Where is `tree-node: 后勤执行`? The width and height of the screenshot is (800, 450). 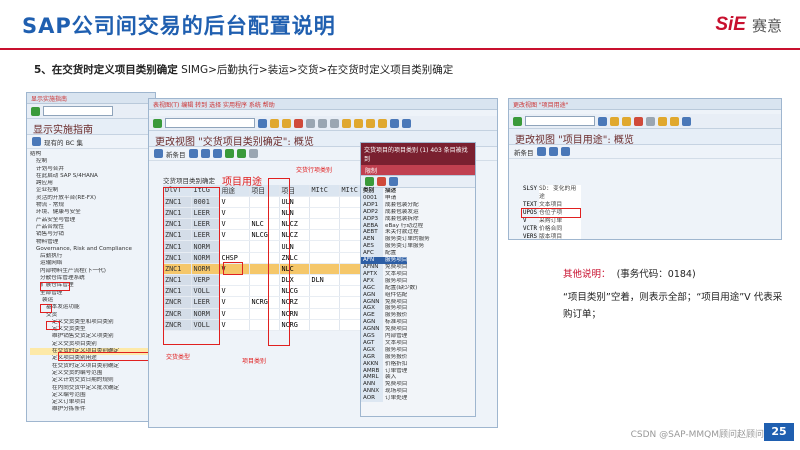
tree-node: 后勤执行 is located at coordinates (91, 256).